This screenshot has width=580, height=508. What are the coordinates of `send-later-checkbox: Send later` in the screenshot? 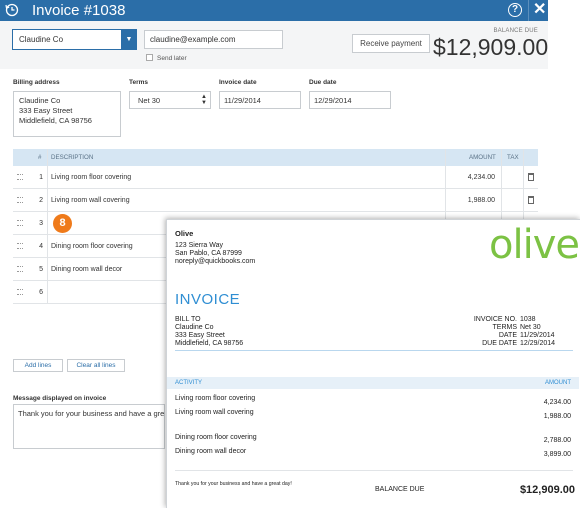 It's located at (166, 58).